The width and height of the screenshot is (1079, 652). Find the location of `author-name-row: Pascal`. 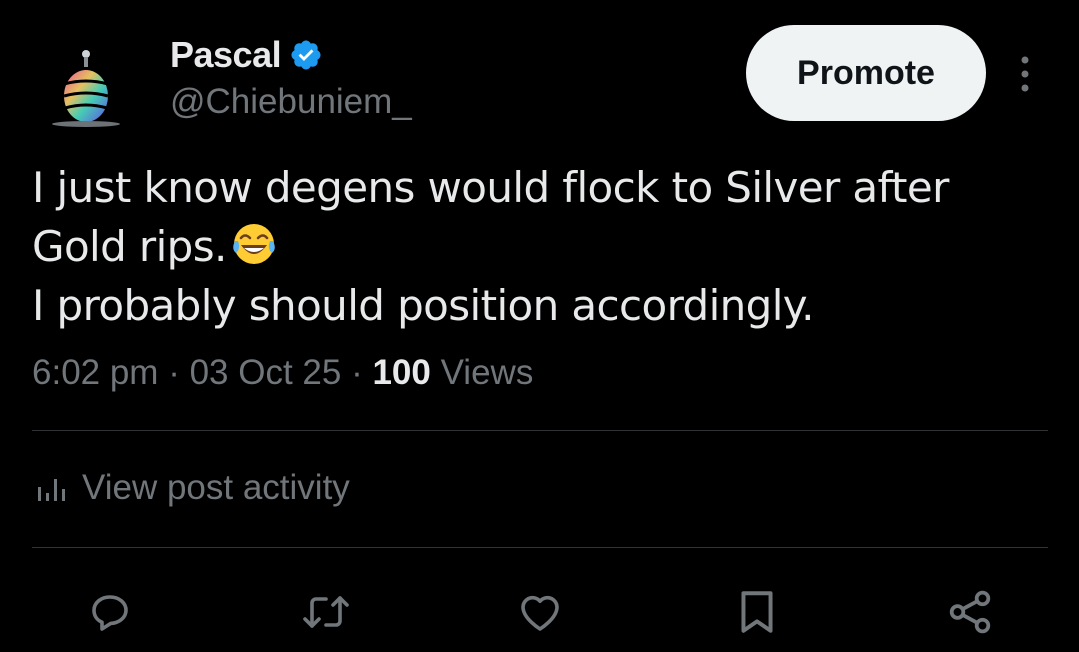

author-name-row: Pascal is located at coordinates (246, 55).